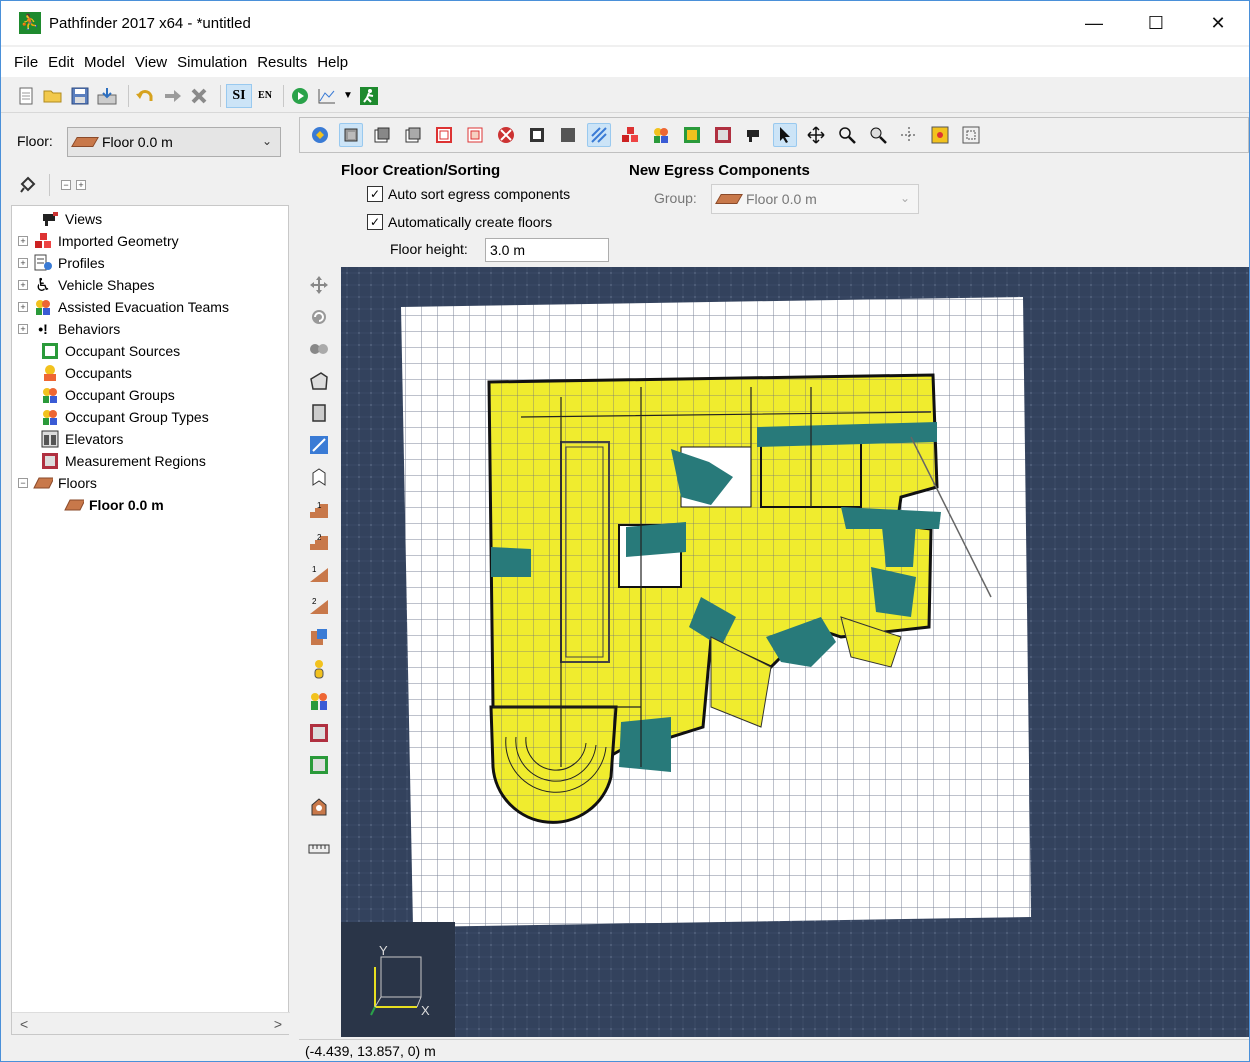 The height and width of the screenshot is (1062, 1250). What do you see at coordinates (468, 194) in the screenshot?
I see `auto-sort-checkbox-row: ✓ Auto sort egress components` at bounding box center [468, 194].